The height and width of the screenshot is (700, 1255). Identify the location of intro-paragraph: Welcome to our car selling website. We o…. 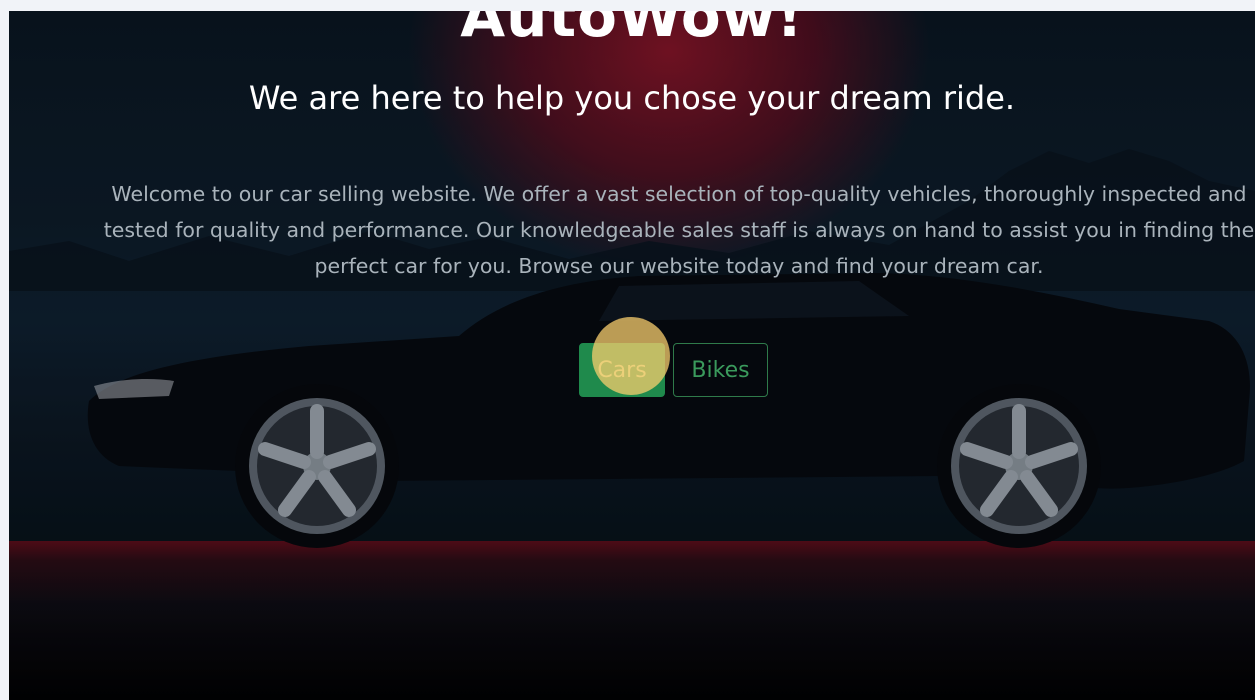
(657, 230).